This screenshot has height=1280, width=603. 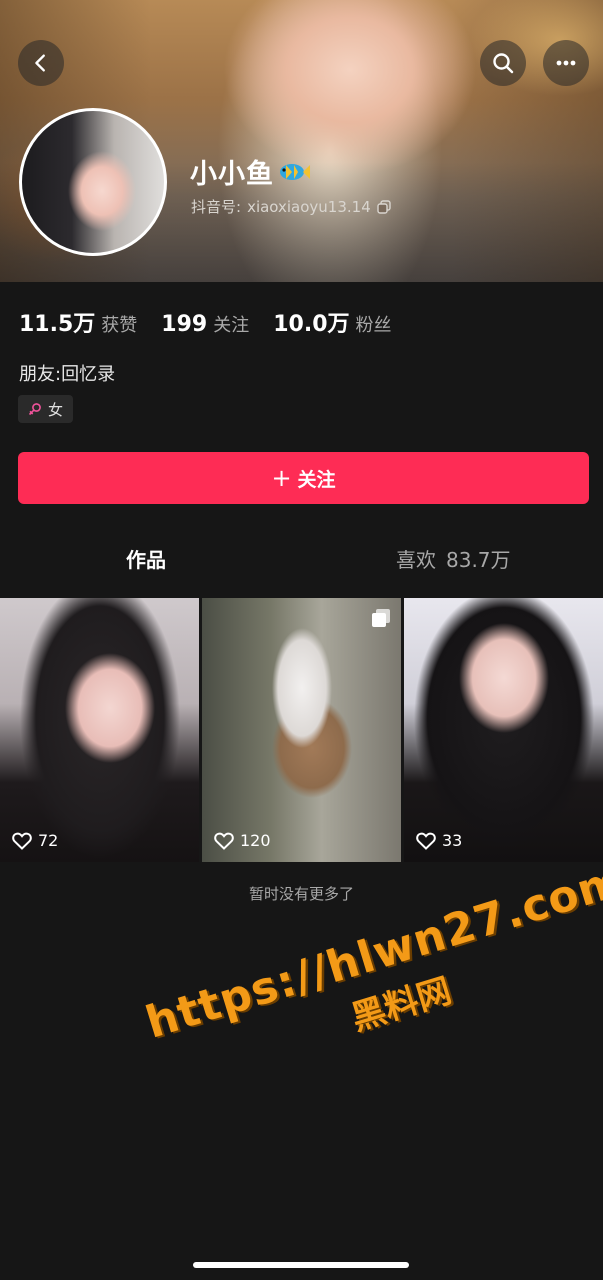 I want to click on video-thumbnail: 120, so click(x=301, y=730).